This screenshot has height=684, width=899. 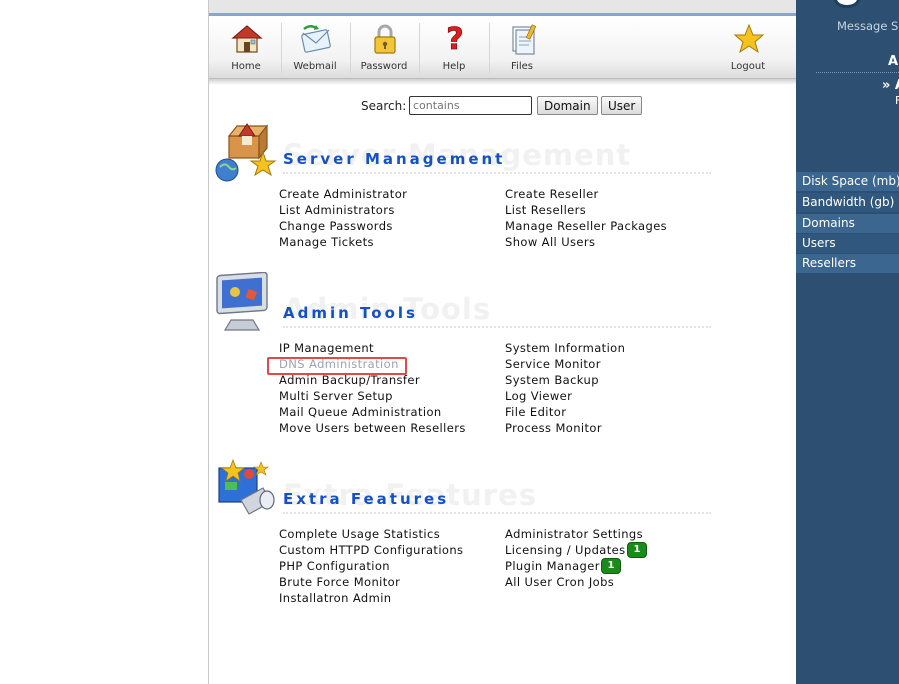 I want to click on move-users-between-resellers-link: Move Users between Resellers, so click(x=372, y=428).